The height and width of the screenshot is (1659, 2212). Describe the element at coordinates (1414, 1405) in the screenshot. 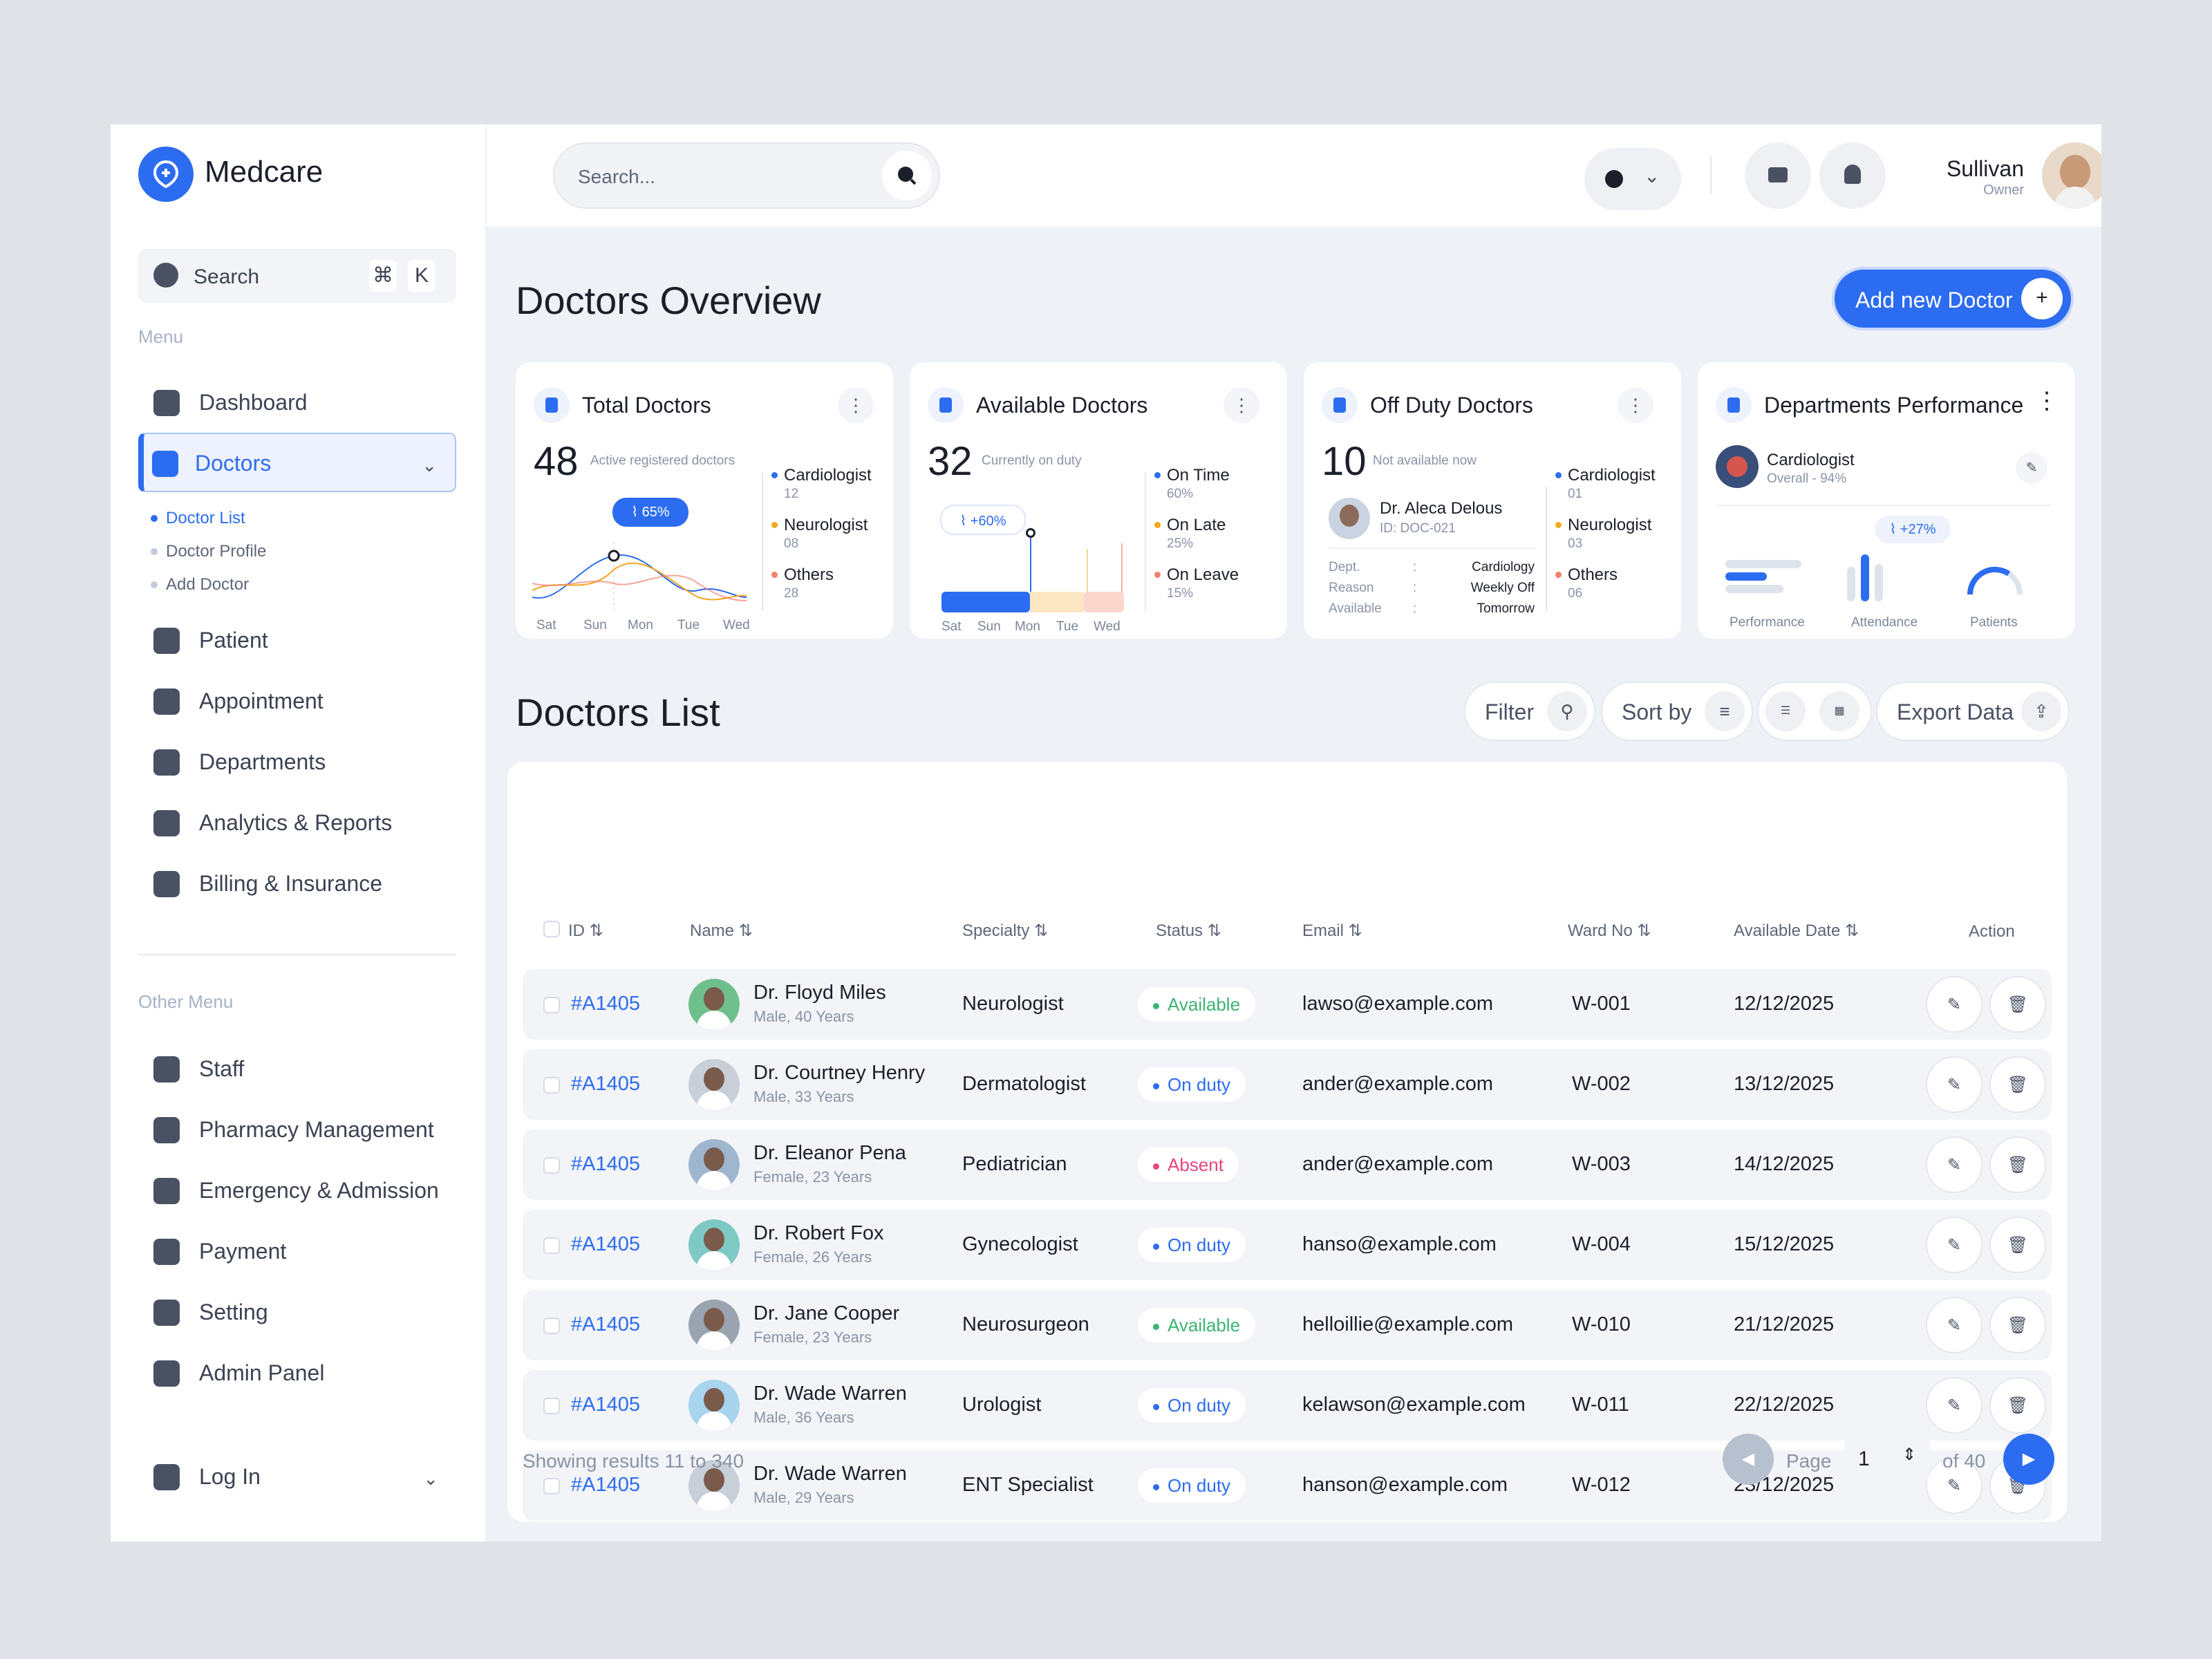

I see `email: kelawson@example.com` at that location.